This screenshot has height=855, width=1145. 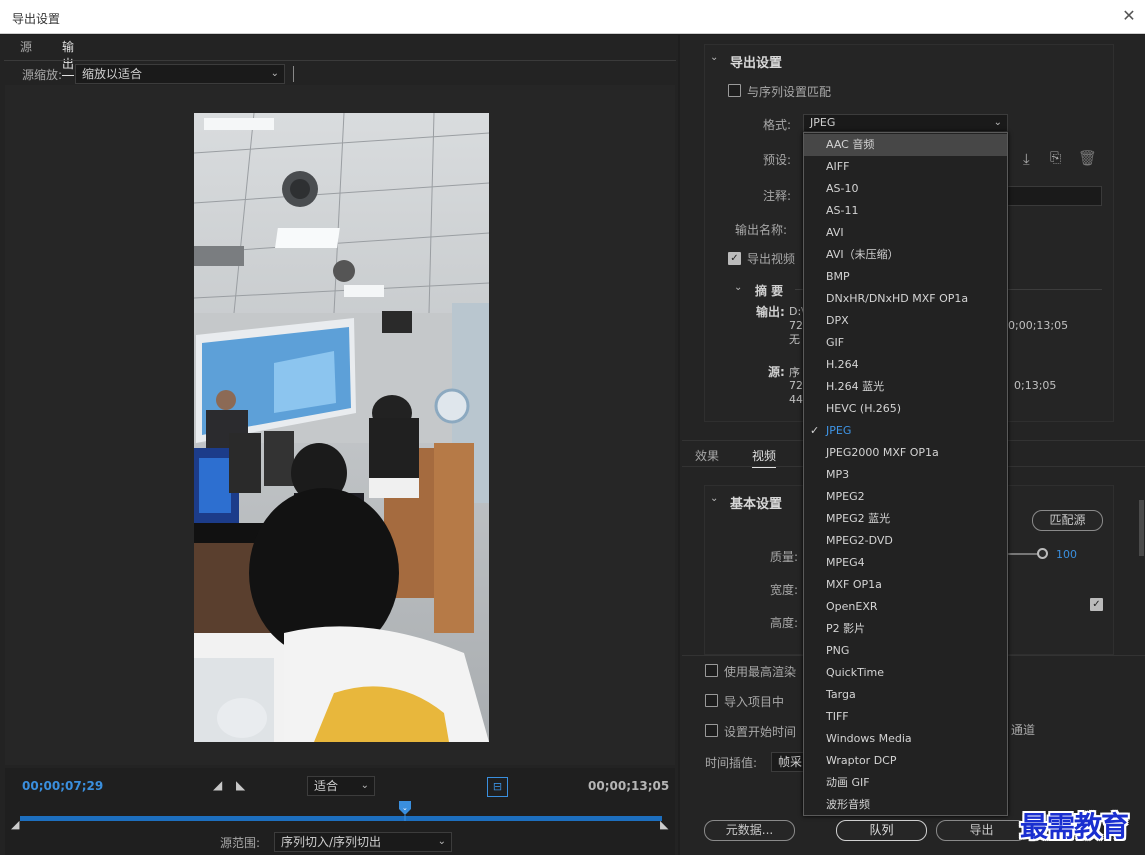 I want to click on link-dimensions-checkbox: ✓, so click(x=1096, y=604).